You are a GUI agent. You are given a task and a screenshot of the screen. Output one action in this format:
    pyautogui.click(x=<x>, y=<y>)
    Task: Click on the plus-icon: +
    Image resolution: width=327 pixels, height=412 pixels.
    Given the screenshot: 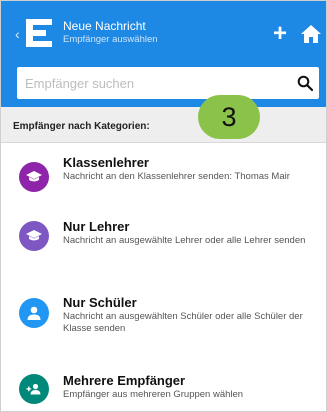 What is the action you would take?
    pyautogui.click(x=279, y=33)
    